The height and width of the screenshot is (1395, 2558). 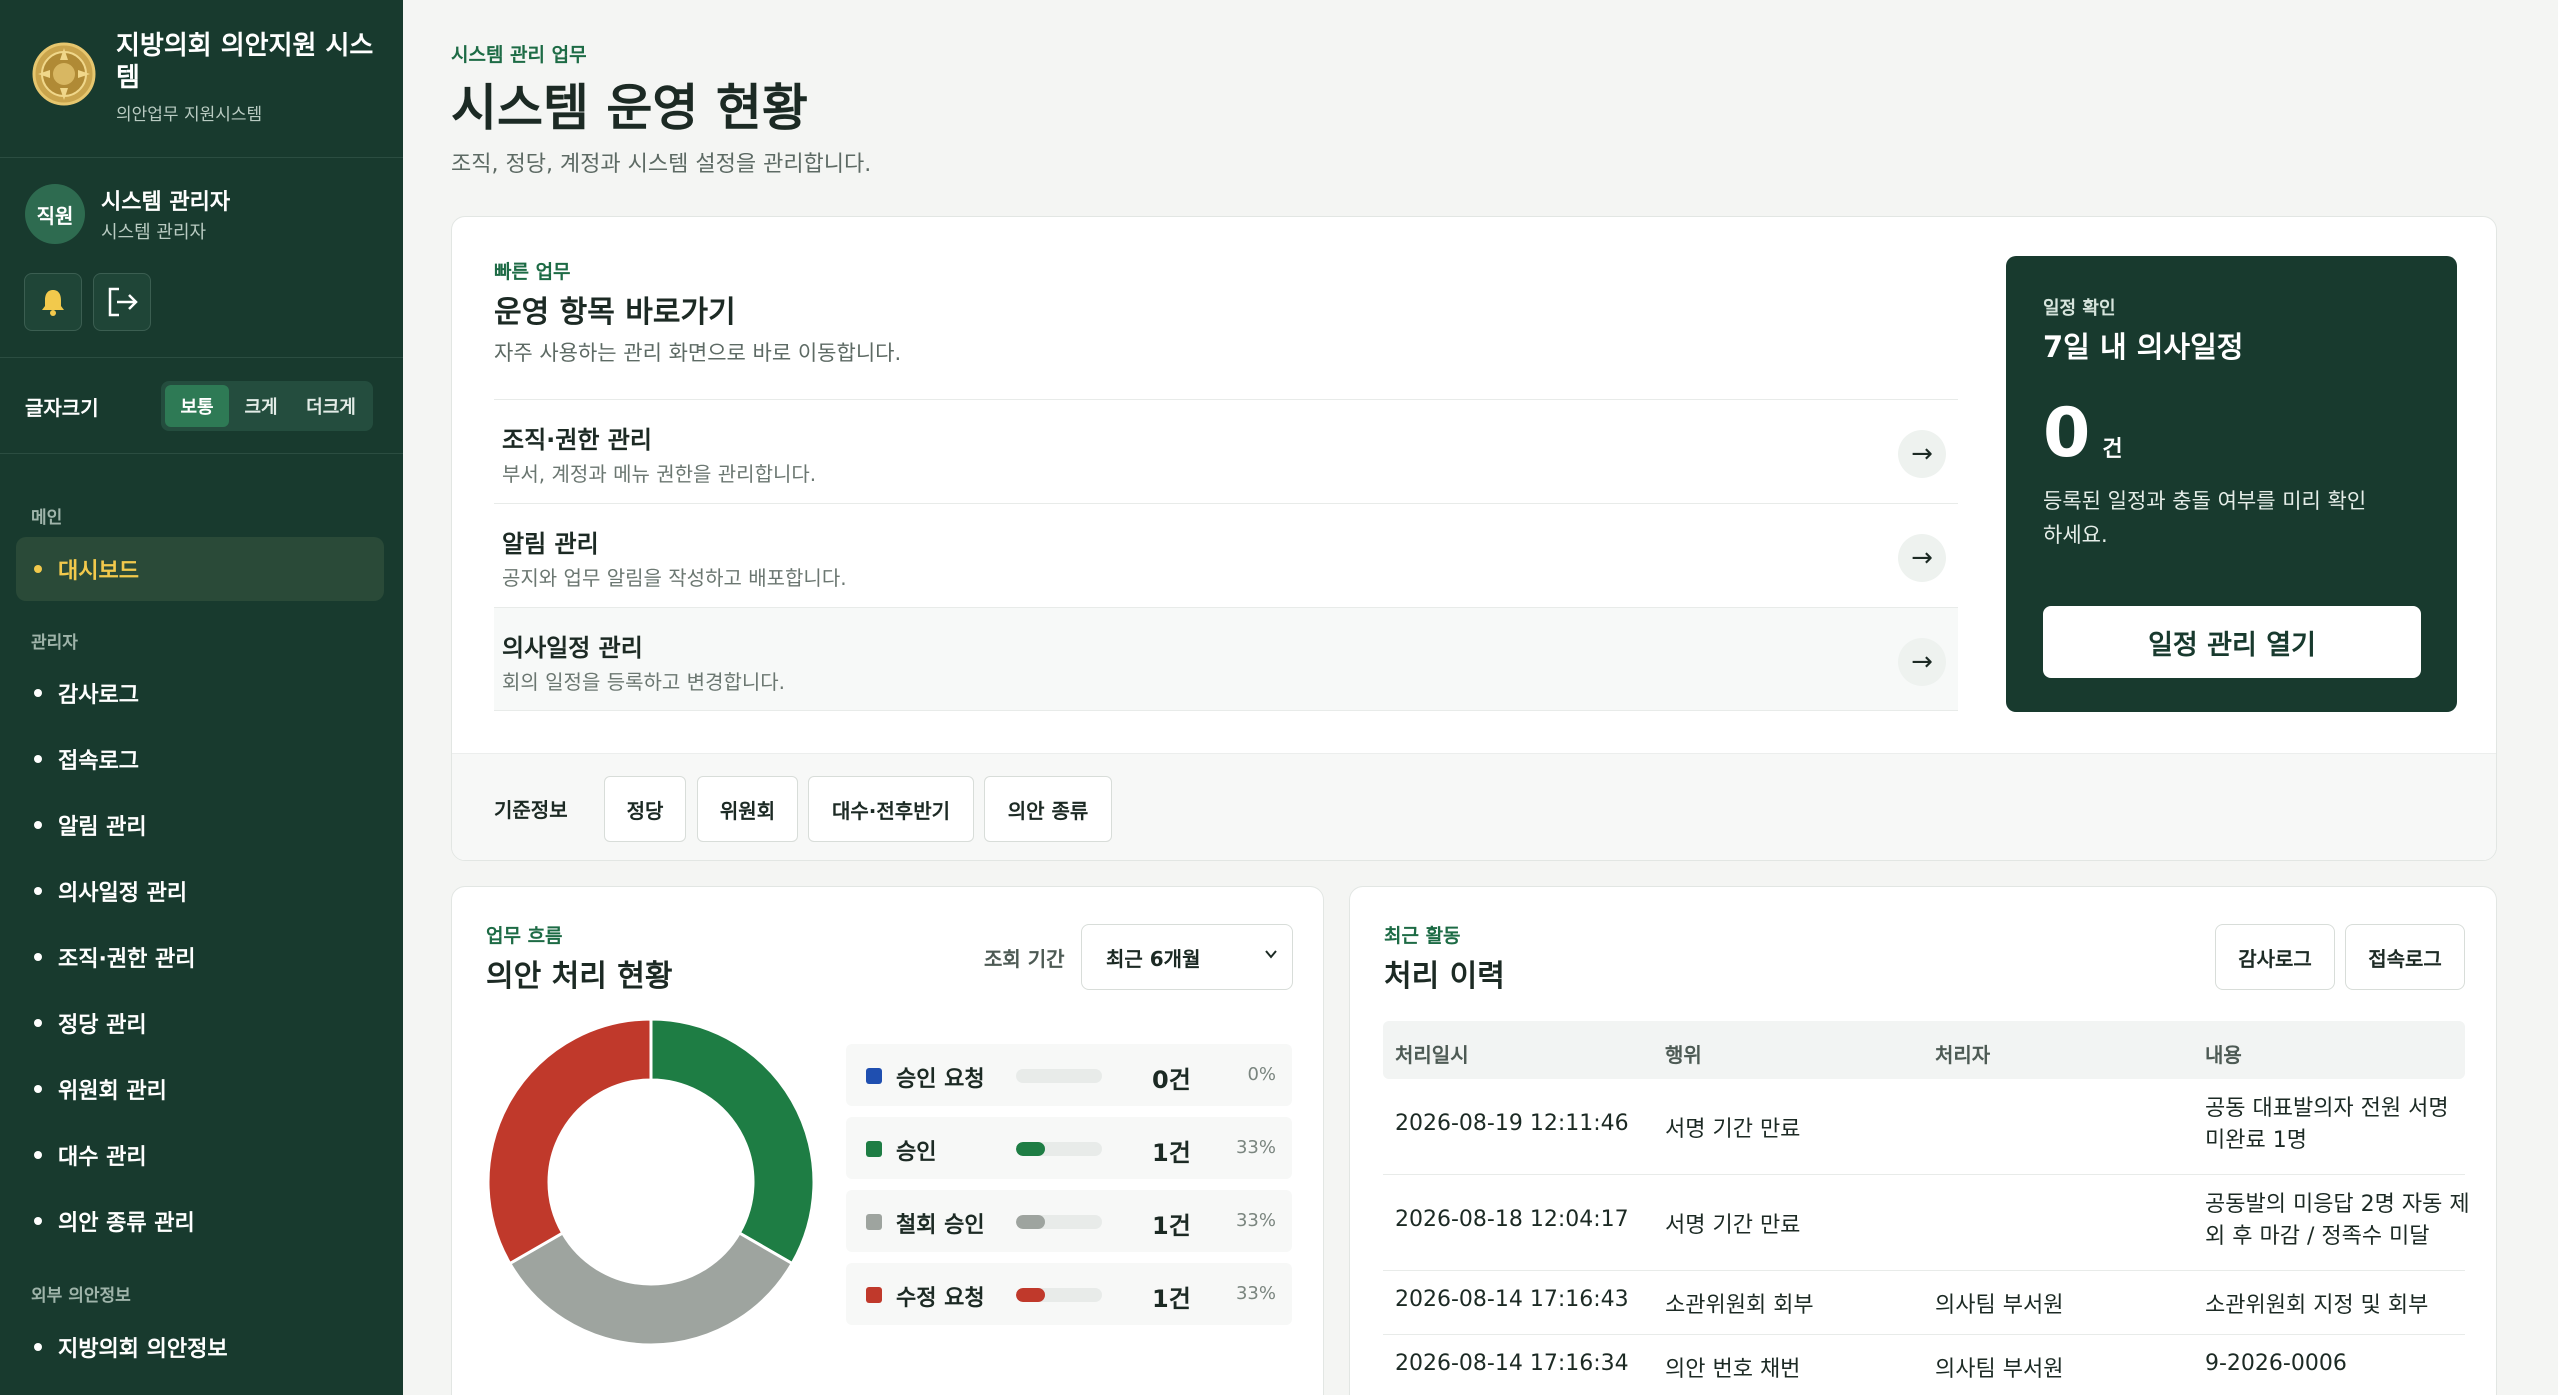 What do you see at coordinates (2275, 957) in the screenshot?
I see `audit-log-button: 감사로그` at bounding box center [2275, 957].